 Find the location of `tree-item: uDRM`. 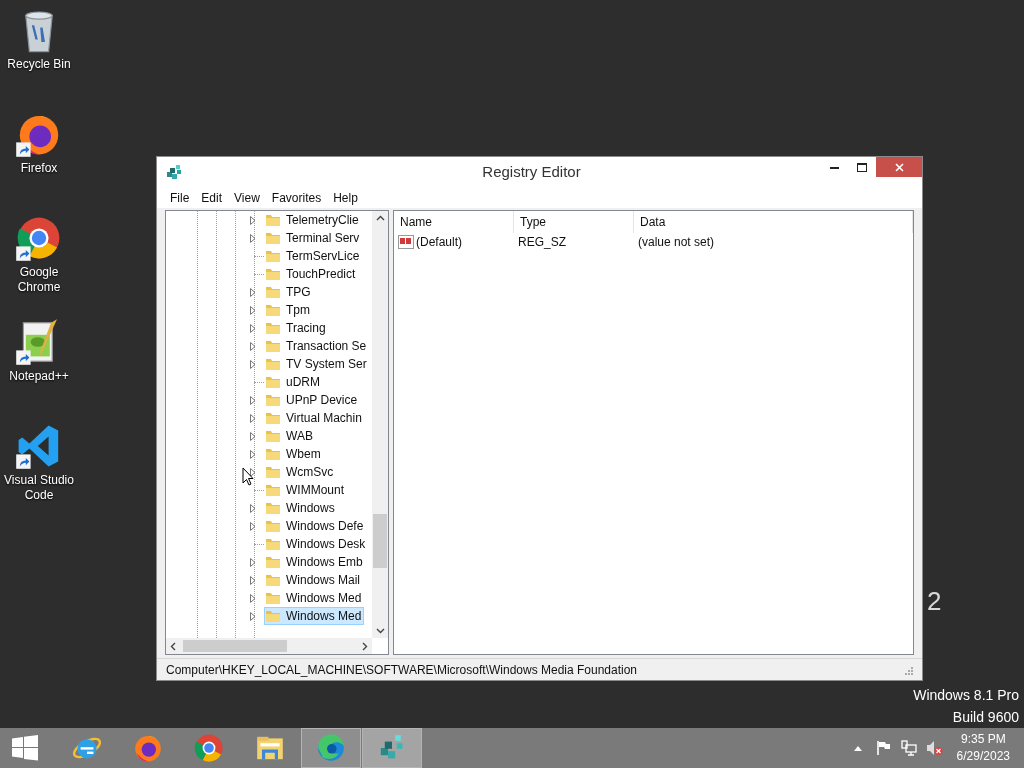

tree-item: uDRM is located at coordinates (293, 382).